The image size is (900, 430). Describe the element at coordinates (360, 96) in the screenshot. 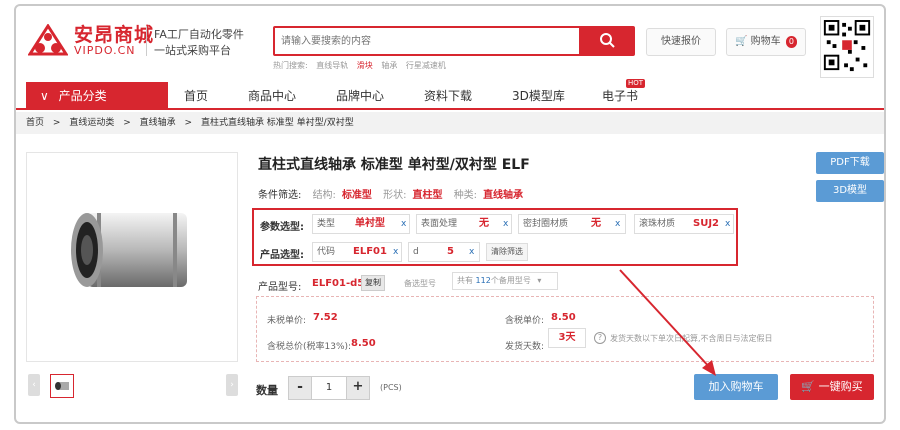

I see `nav-item-brands: 品牌中心` at that location.